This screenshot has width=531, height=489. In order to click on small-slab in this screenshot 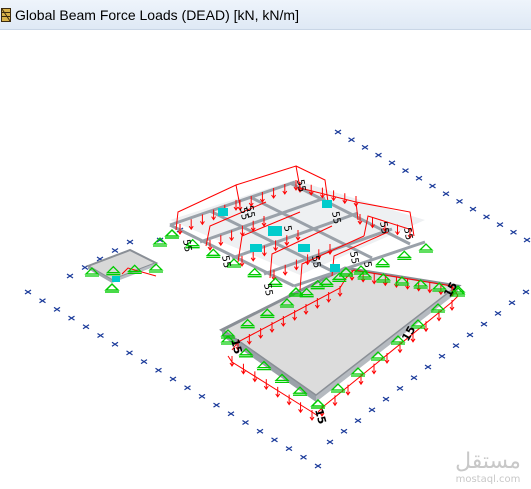, I will do `click(122, 265)`.